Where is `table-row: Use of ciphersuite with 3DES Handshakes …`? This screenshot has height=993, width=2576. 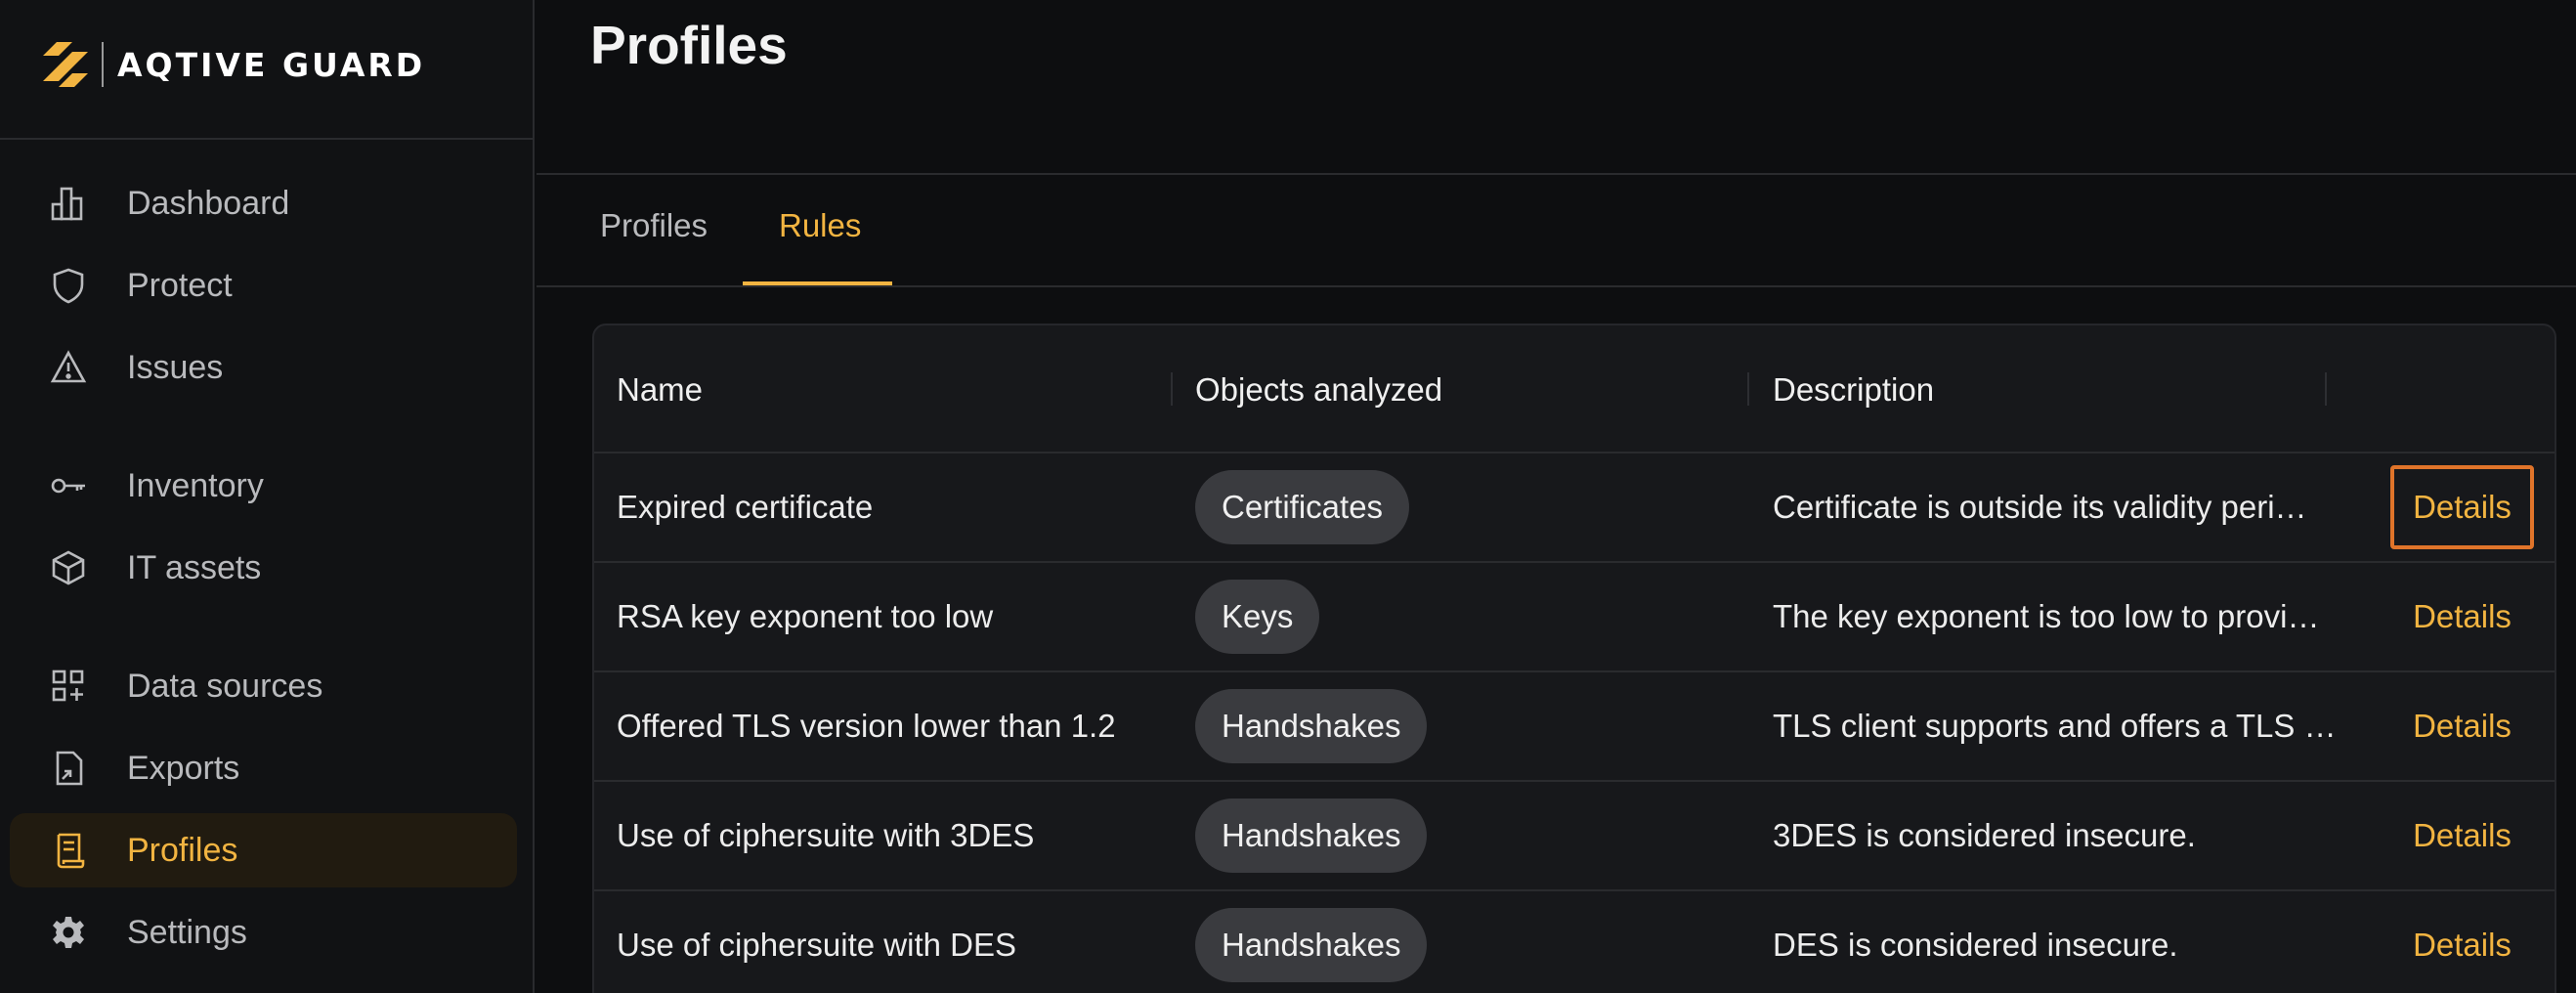
table-row: Use of ciphersuite with 3DES Handshakes … is located at coordinates (1575, 836).